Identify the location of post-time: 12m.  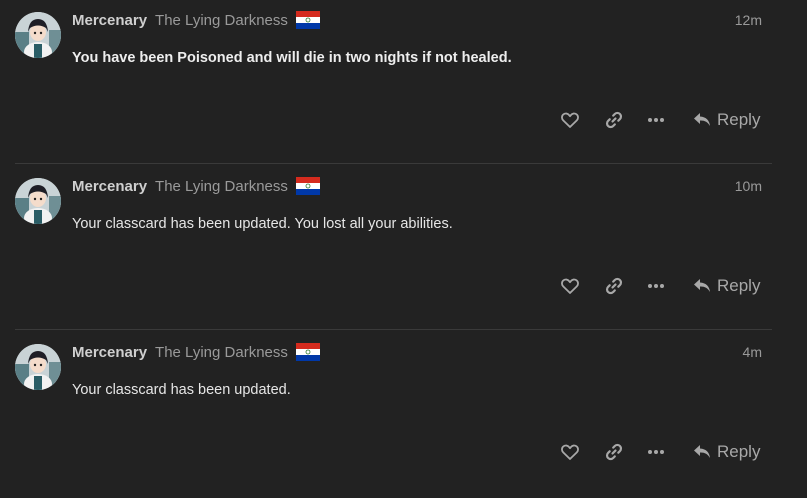
(748, 20).